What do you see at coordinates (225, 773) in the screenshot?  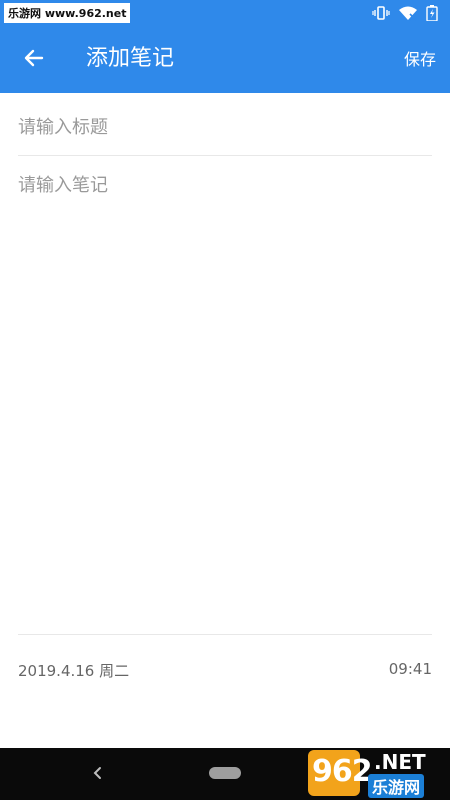 I see `nav-home-pill` at bounding box center [225, 773].